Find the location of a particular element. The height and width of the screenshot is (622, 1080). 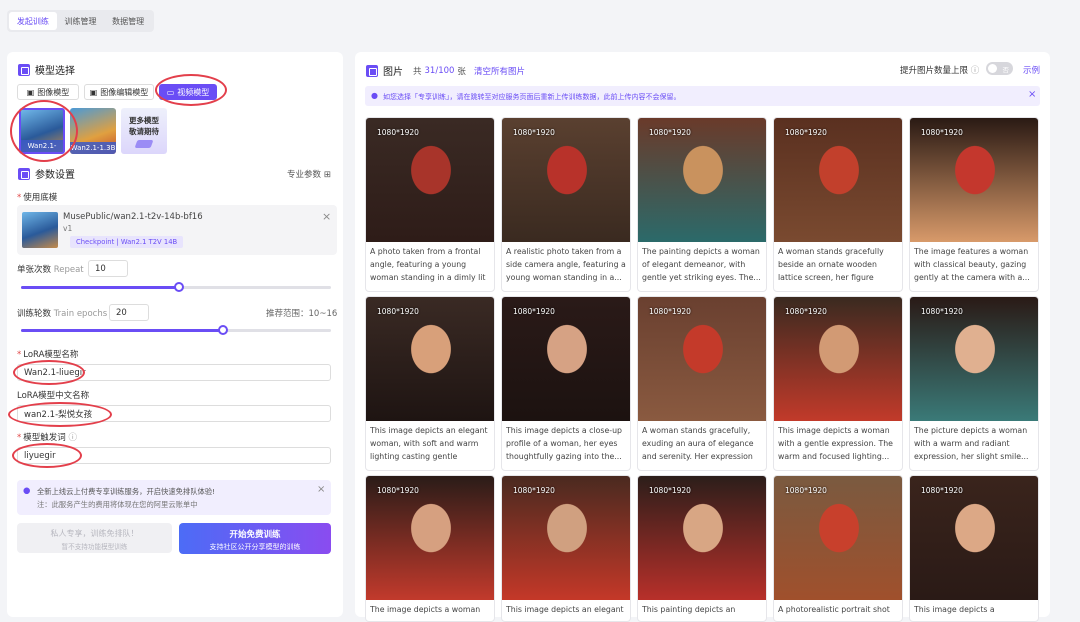

image-caption: This image depicts an elegant is located at coordinates (565, 609).